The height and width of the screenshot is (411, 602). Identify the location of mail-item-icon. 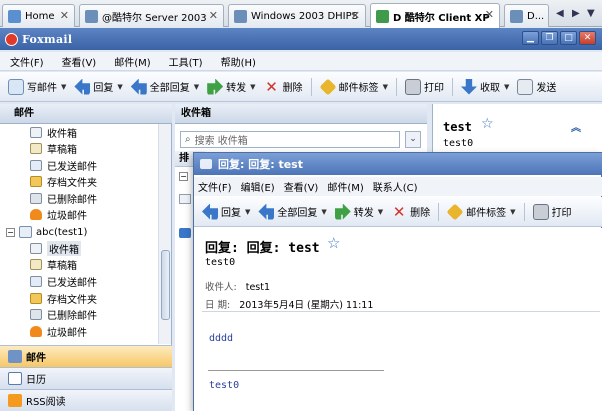
(185, 199).